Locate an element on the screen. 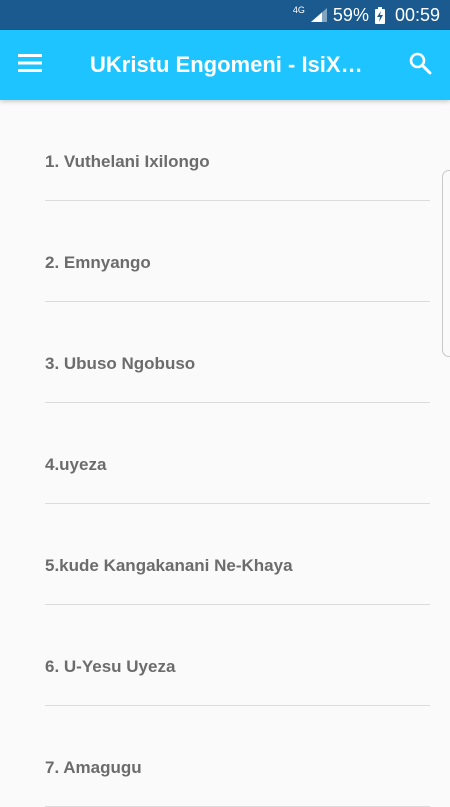 The image size is (450, 807). search-button is located at coordinates (420, 65).